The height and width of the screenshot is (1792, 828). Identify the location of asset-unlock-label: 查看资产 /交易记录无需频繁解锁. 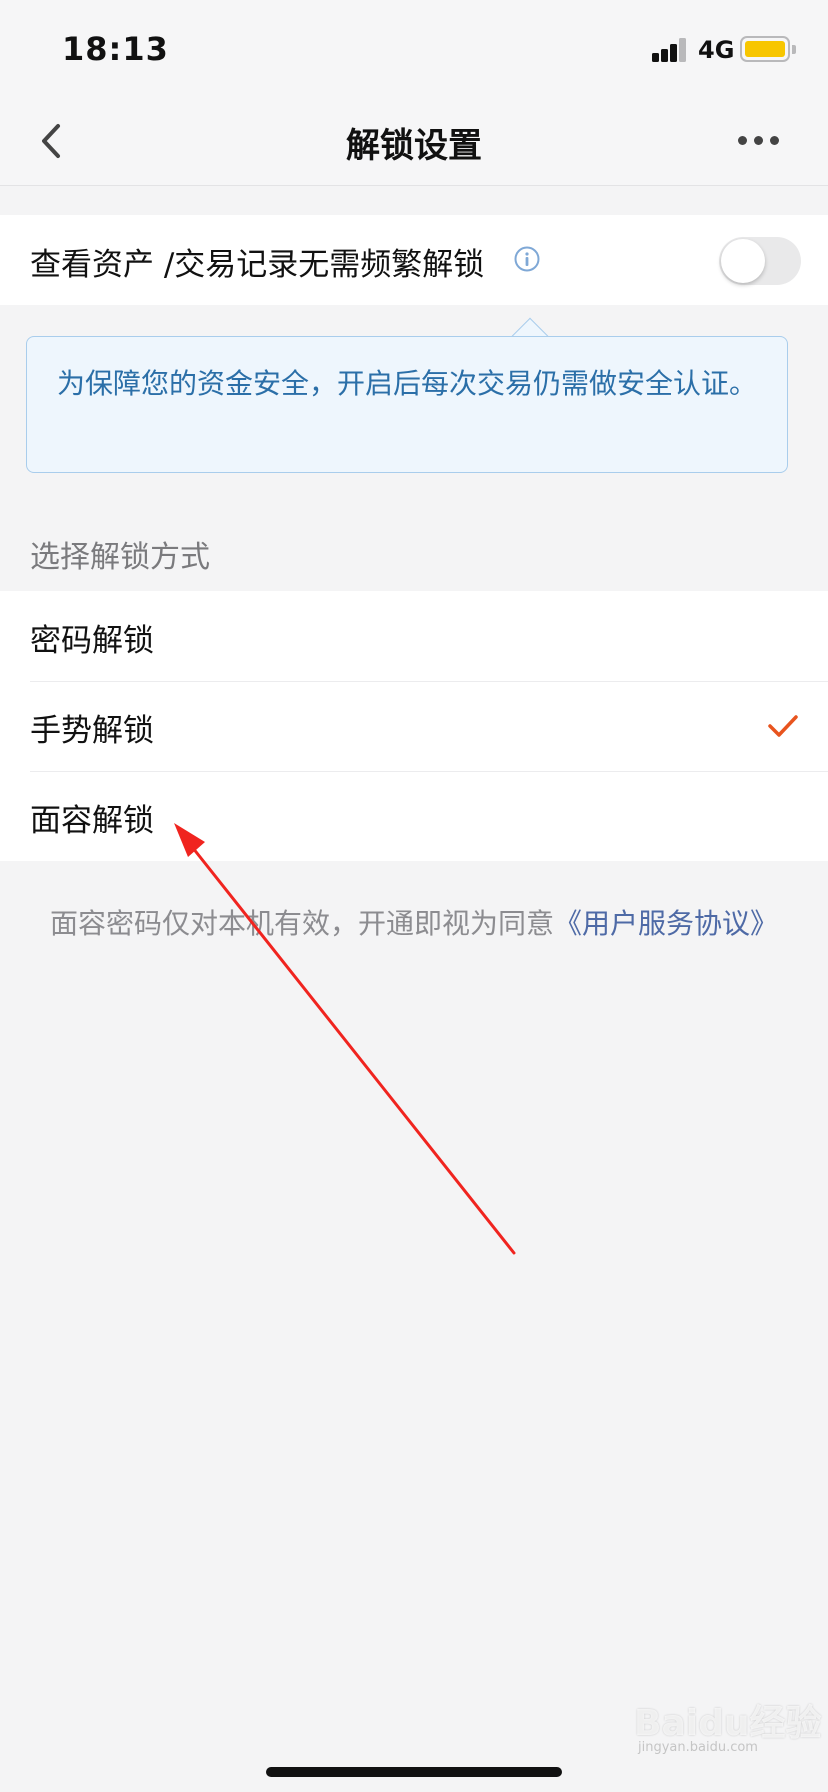
(257, 265).